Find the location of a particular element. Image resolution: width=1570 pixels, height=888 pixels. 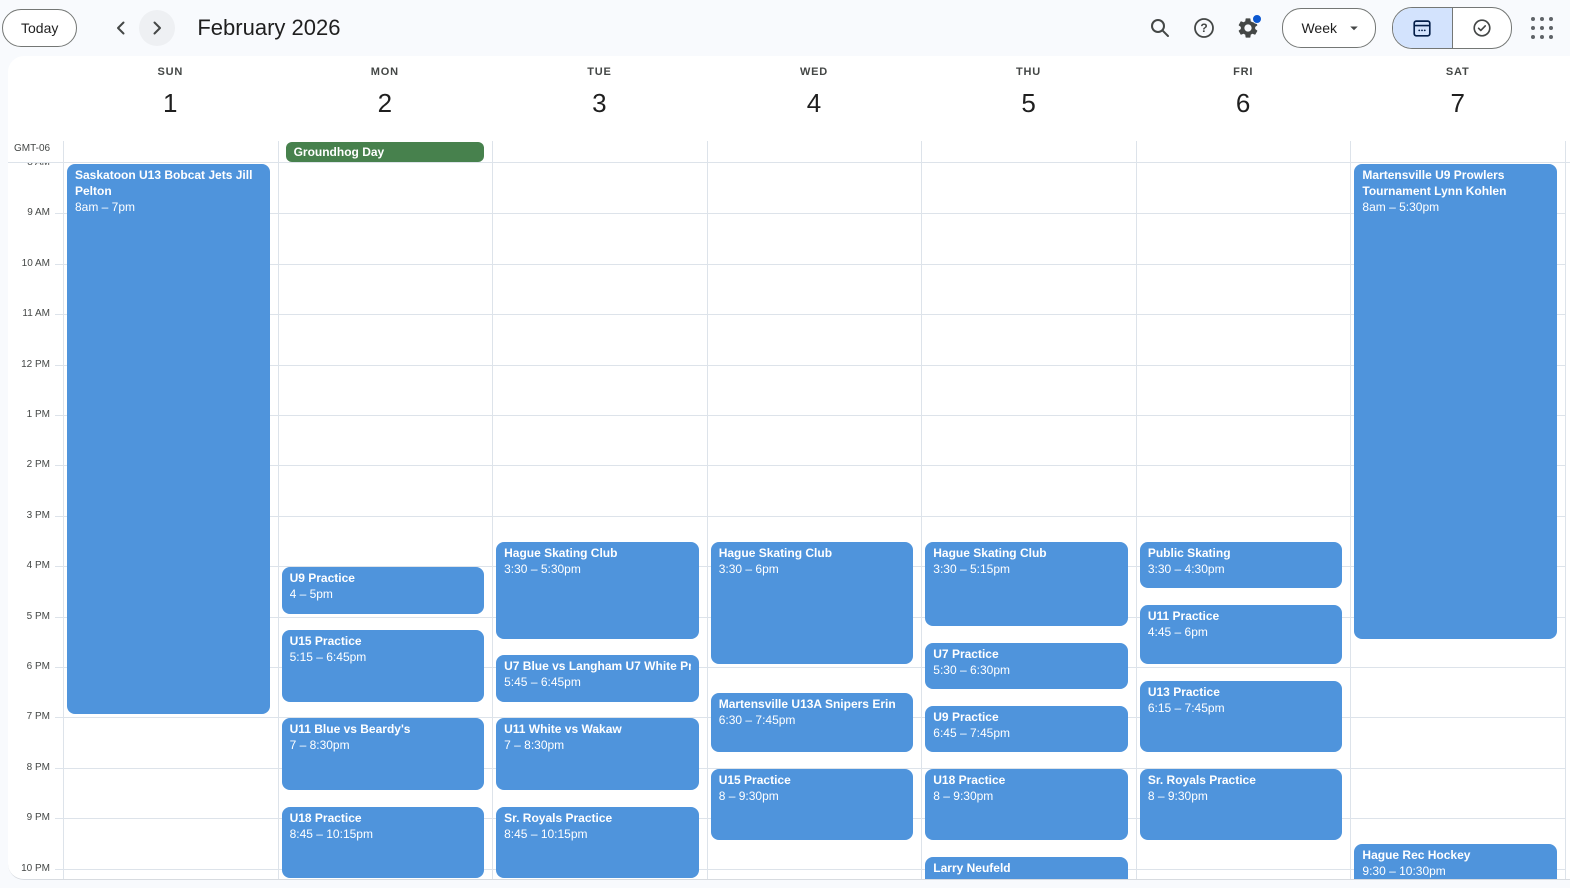

time-label: 8 AM is located at coordinates (29, 166).